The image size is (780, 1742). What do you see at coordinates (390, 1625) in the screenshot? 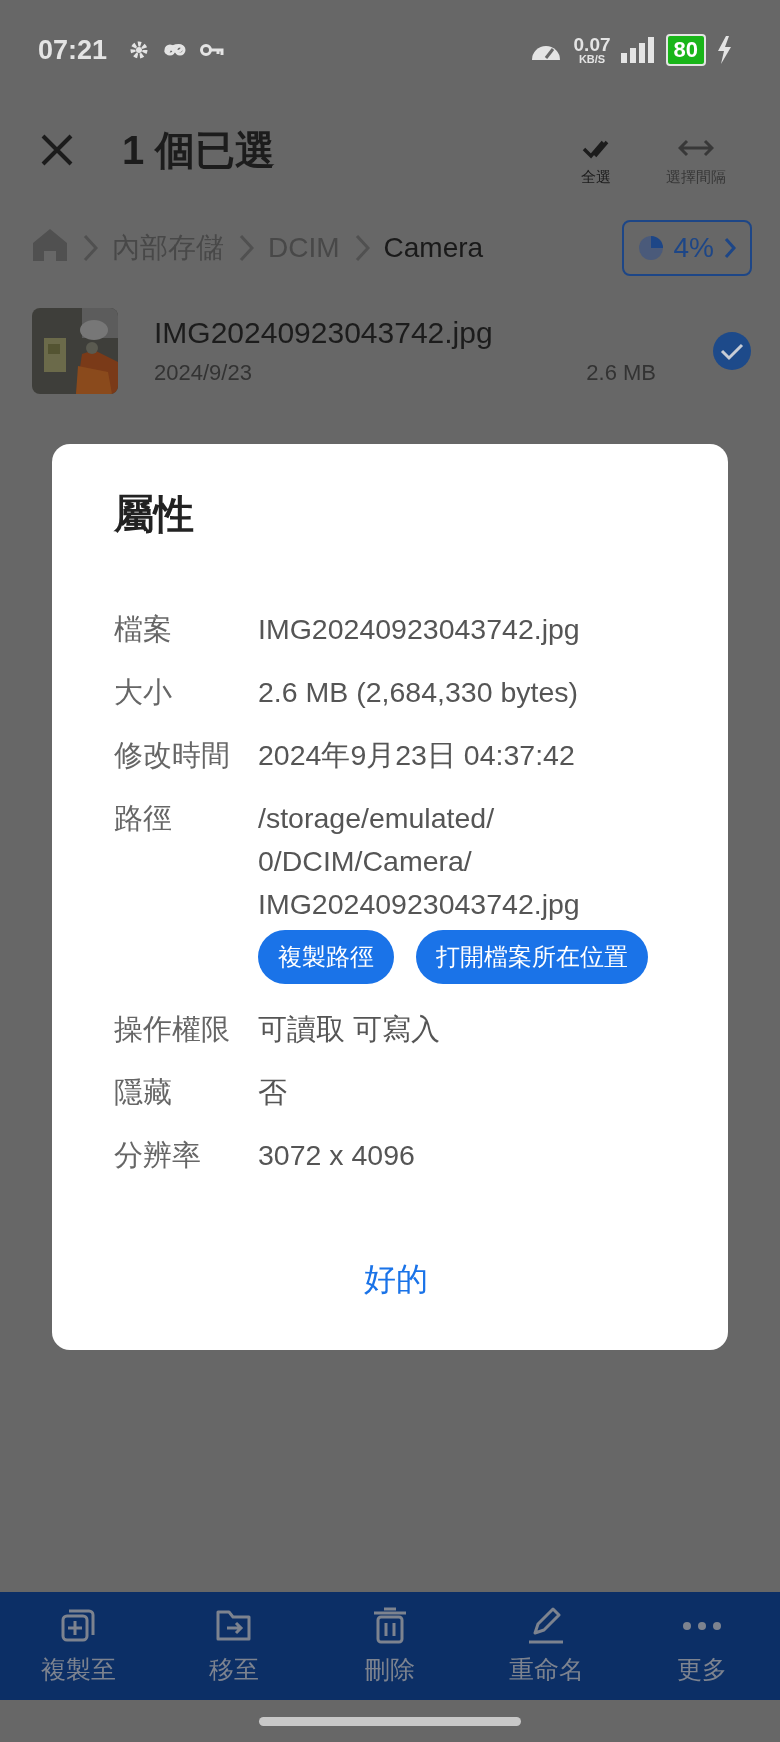
I see `trash-icon` at bounding box center [390, 1625].